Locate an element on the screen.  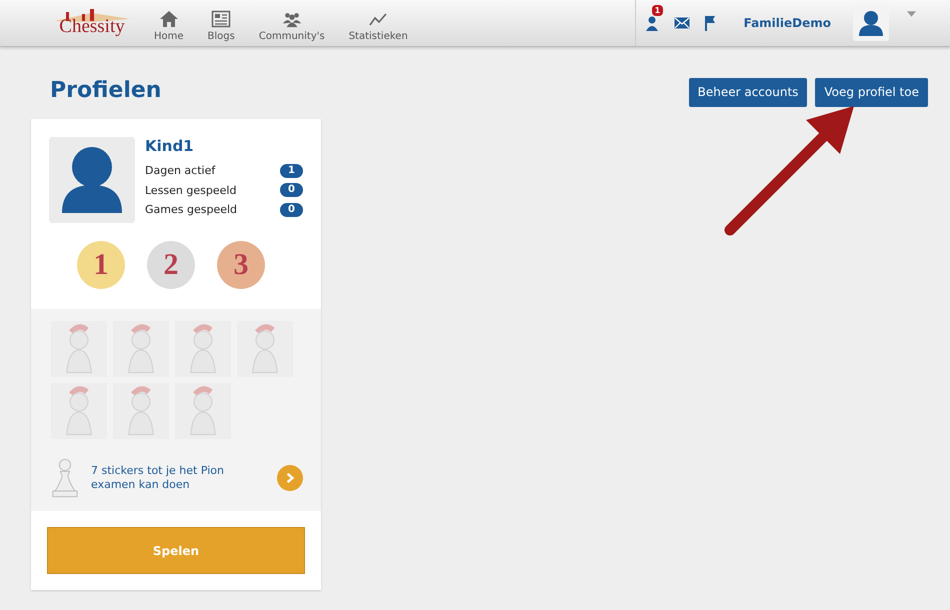
newspaper-icon is located at coordinates (221, 19).